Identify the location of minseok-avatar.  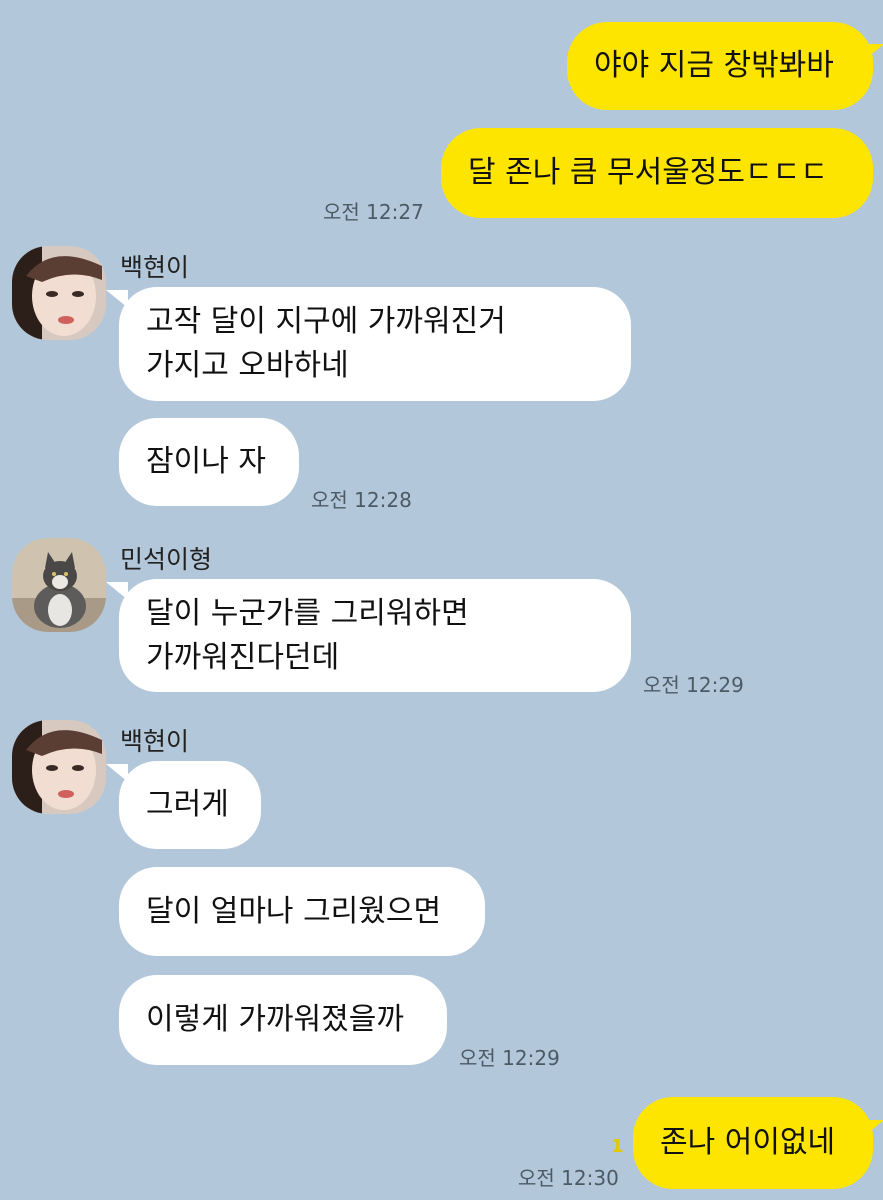
(59, 585).